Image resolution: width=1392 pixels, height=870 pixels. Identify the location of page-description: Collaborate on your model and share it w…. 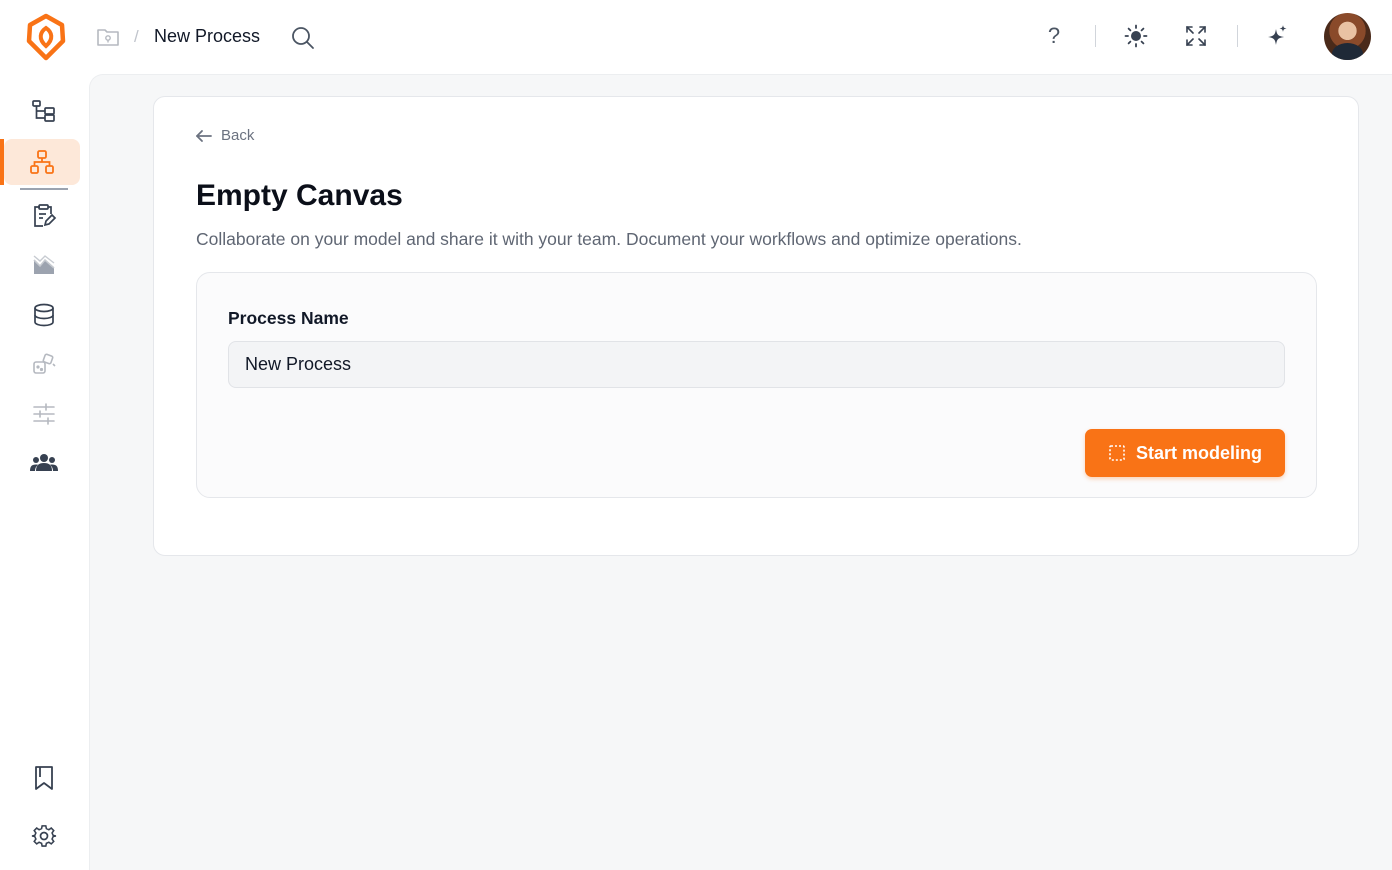
(609, 239).